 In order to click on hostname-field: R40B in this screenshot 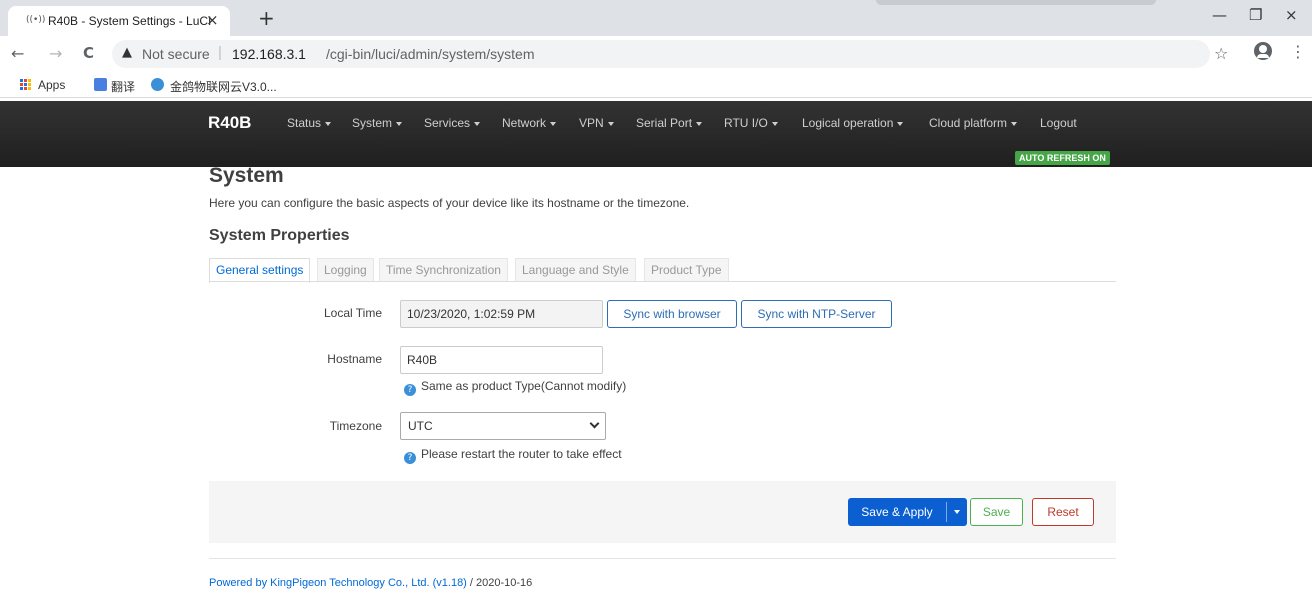, I will do `click(501, 360)`.